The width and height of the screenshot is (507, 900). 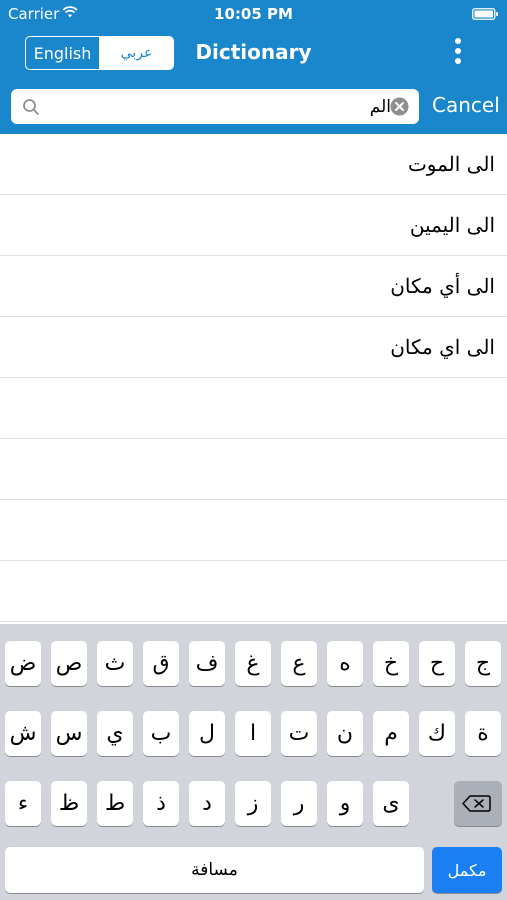 What do you see at coordinates (483, 733) in the screenshot?
I see `key: ة` at bounding box center [483, 733].